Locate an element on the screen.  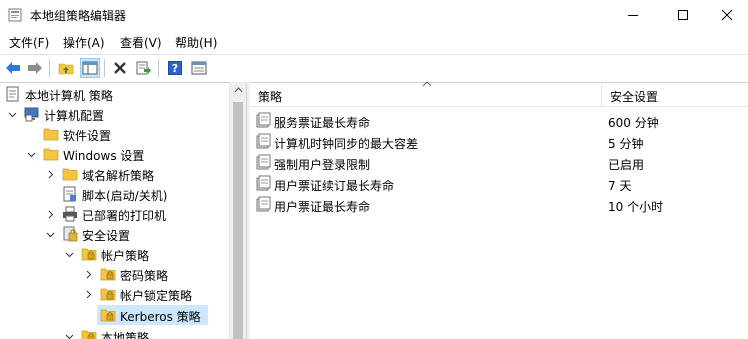
script-icon is located at coordinates (69, 194).